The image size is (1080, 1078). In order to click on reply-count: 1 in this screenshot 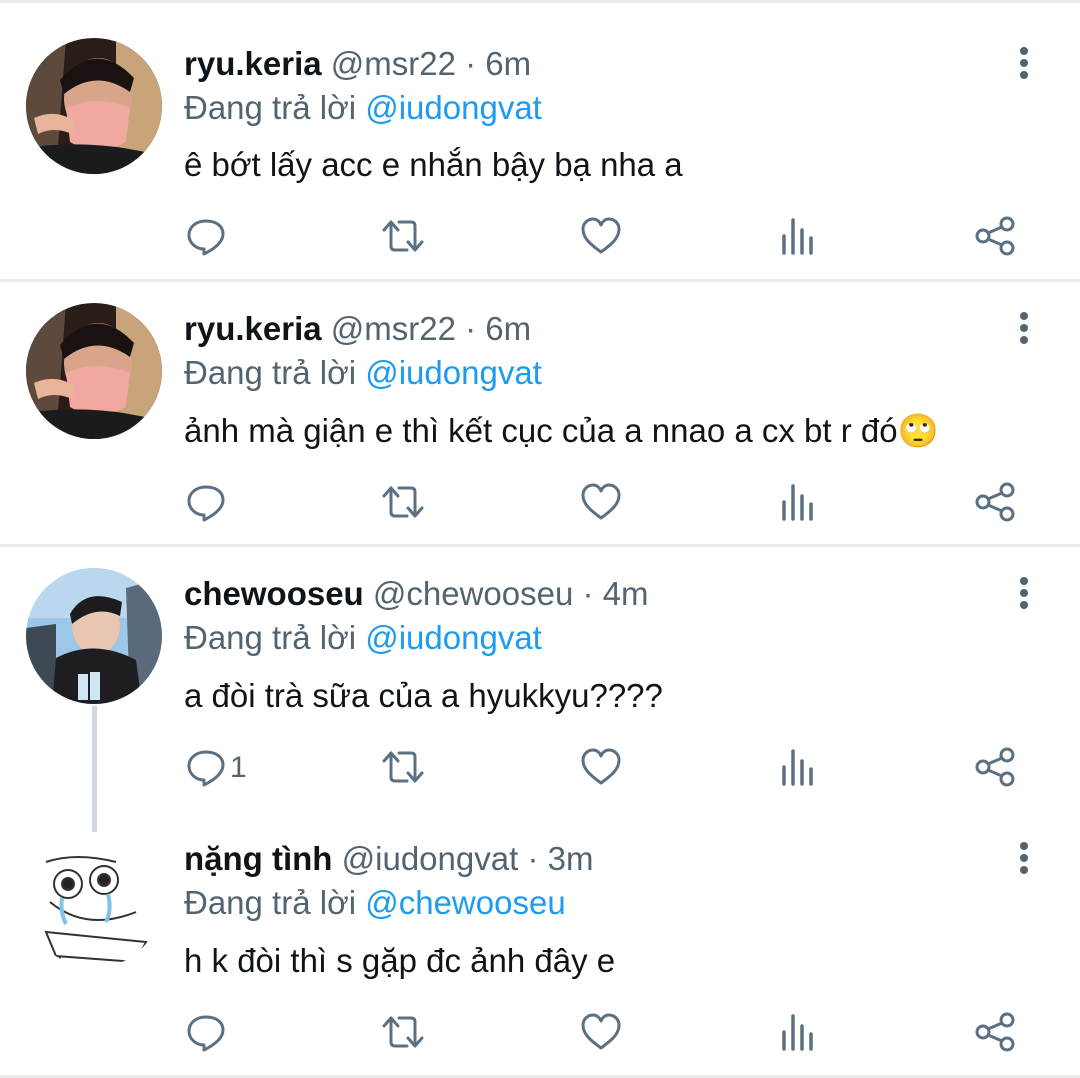, I will do `click(238, 767)`.